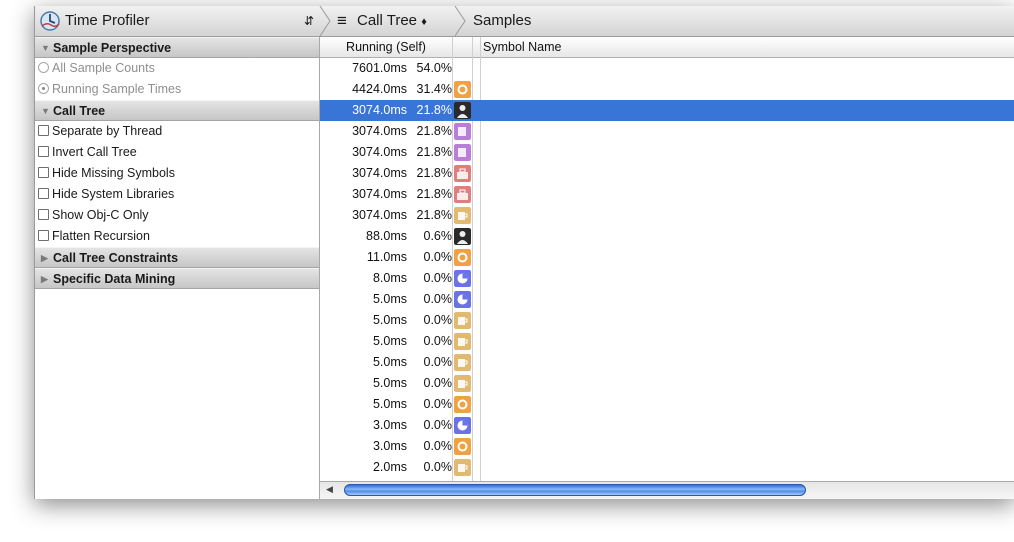  I want to click on option-label: Running Sample Times, so click(117, 89).